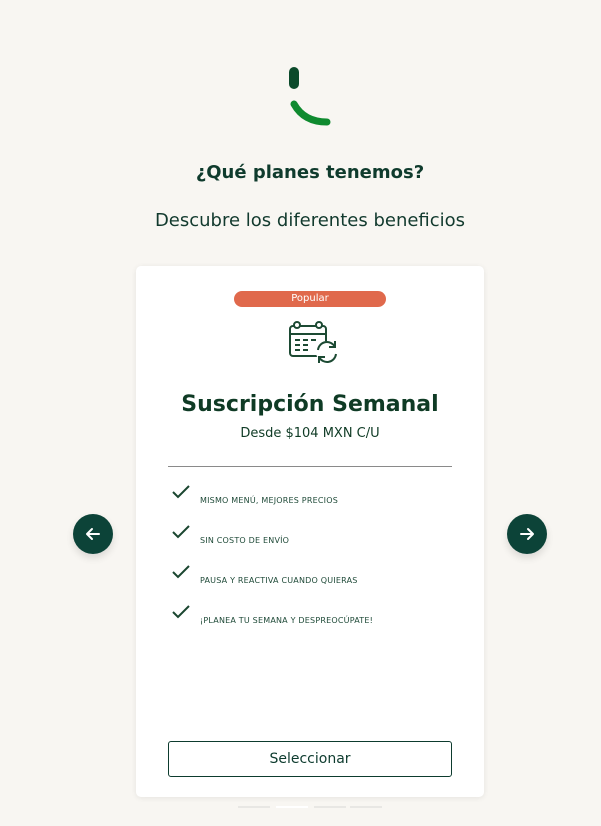 The image size is (601, 826). Describe the element at coordinates (310, 172) in the screenshot. I see `page-title: ¿Qué planes tenemos?` at that location.